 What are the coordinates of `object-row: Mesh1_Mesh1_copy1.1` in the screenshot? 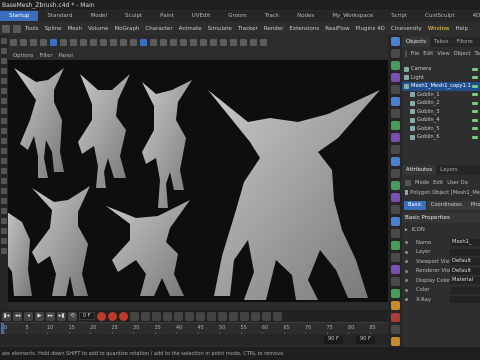 It's located at (441, 86).